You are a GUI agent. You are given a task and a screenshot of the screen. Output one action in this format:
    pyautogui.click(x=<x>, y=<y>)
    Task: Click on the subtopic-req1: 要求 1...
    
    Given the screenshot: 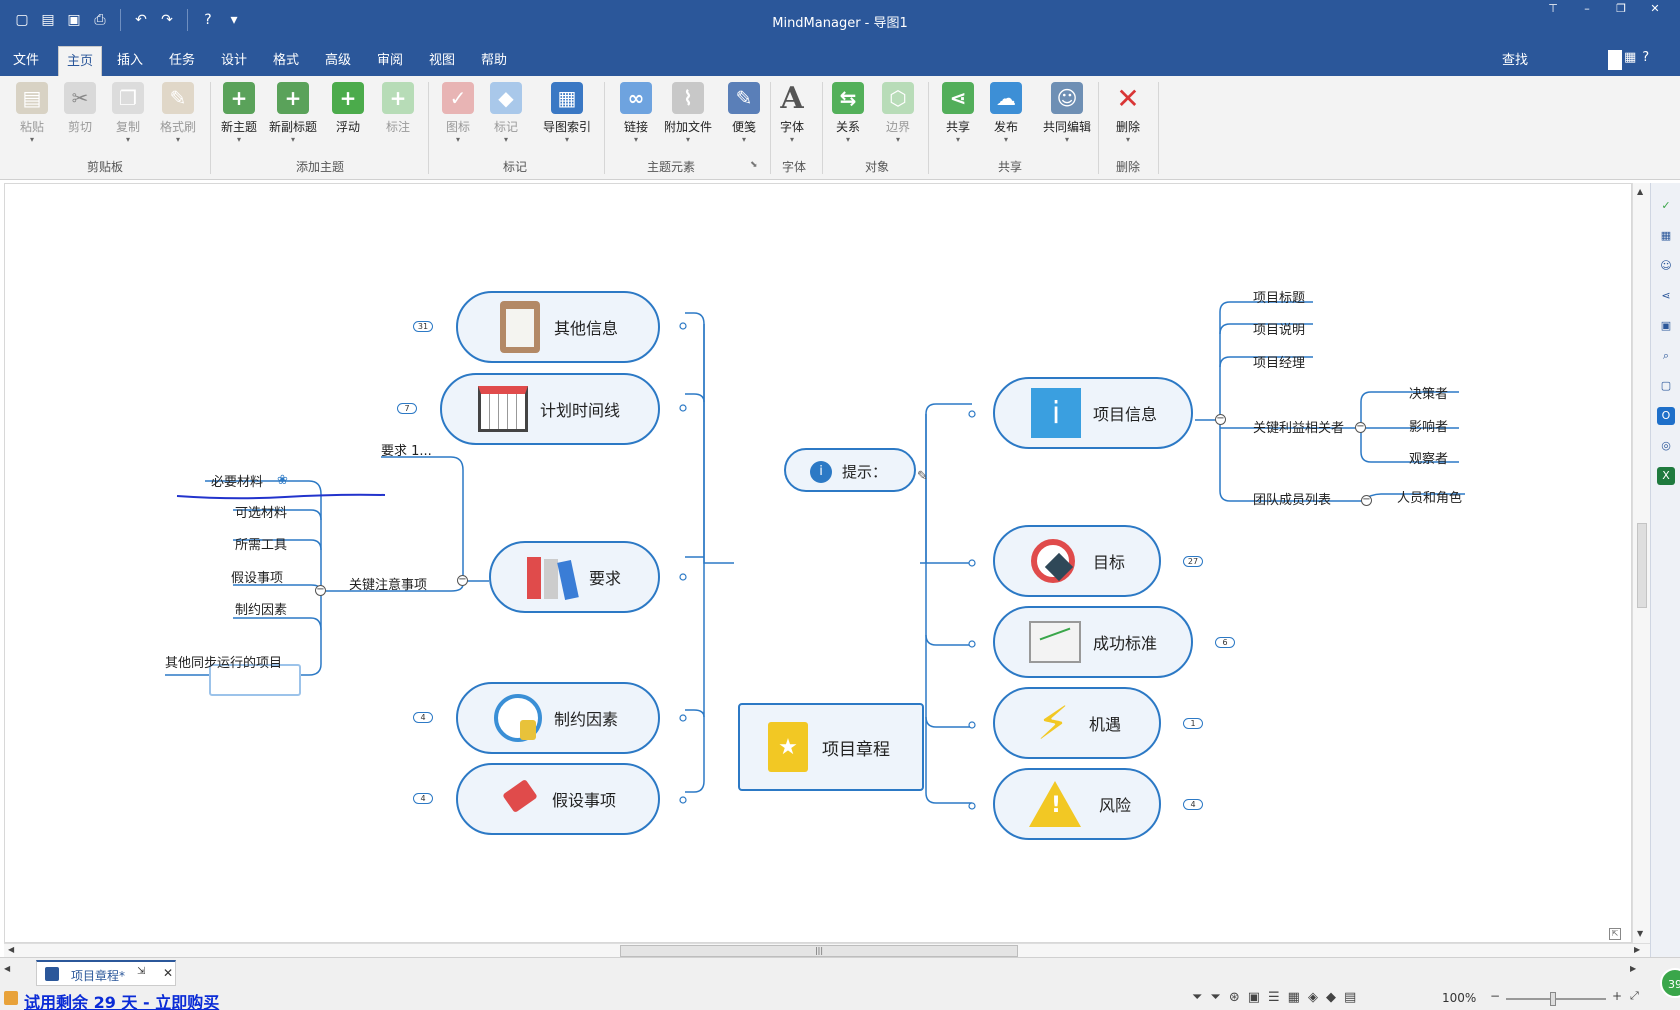 What is the action you would take?
    pyautogui.click(x=406, y=449)
    